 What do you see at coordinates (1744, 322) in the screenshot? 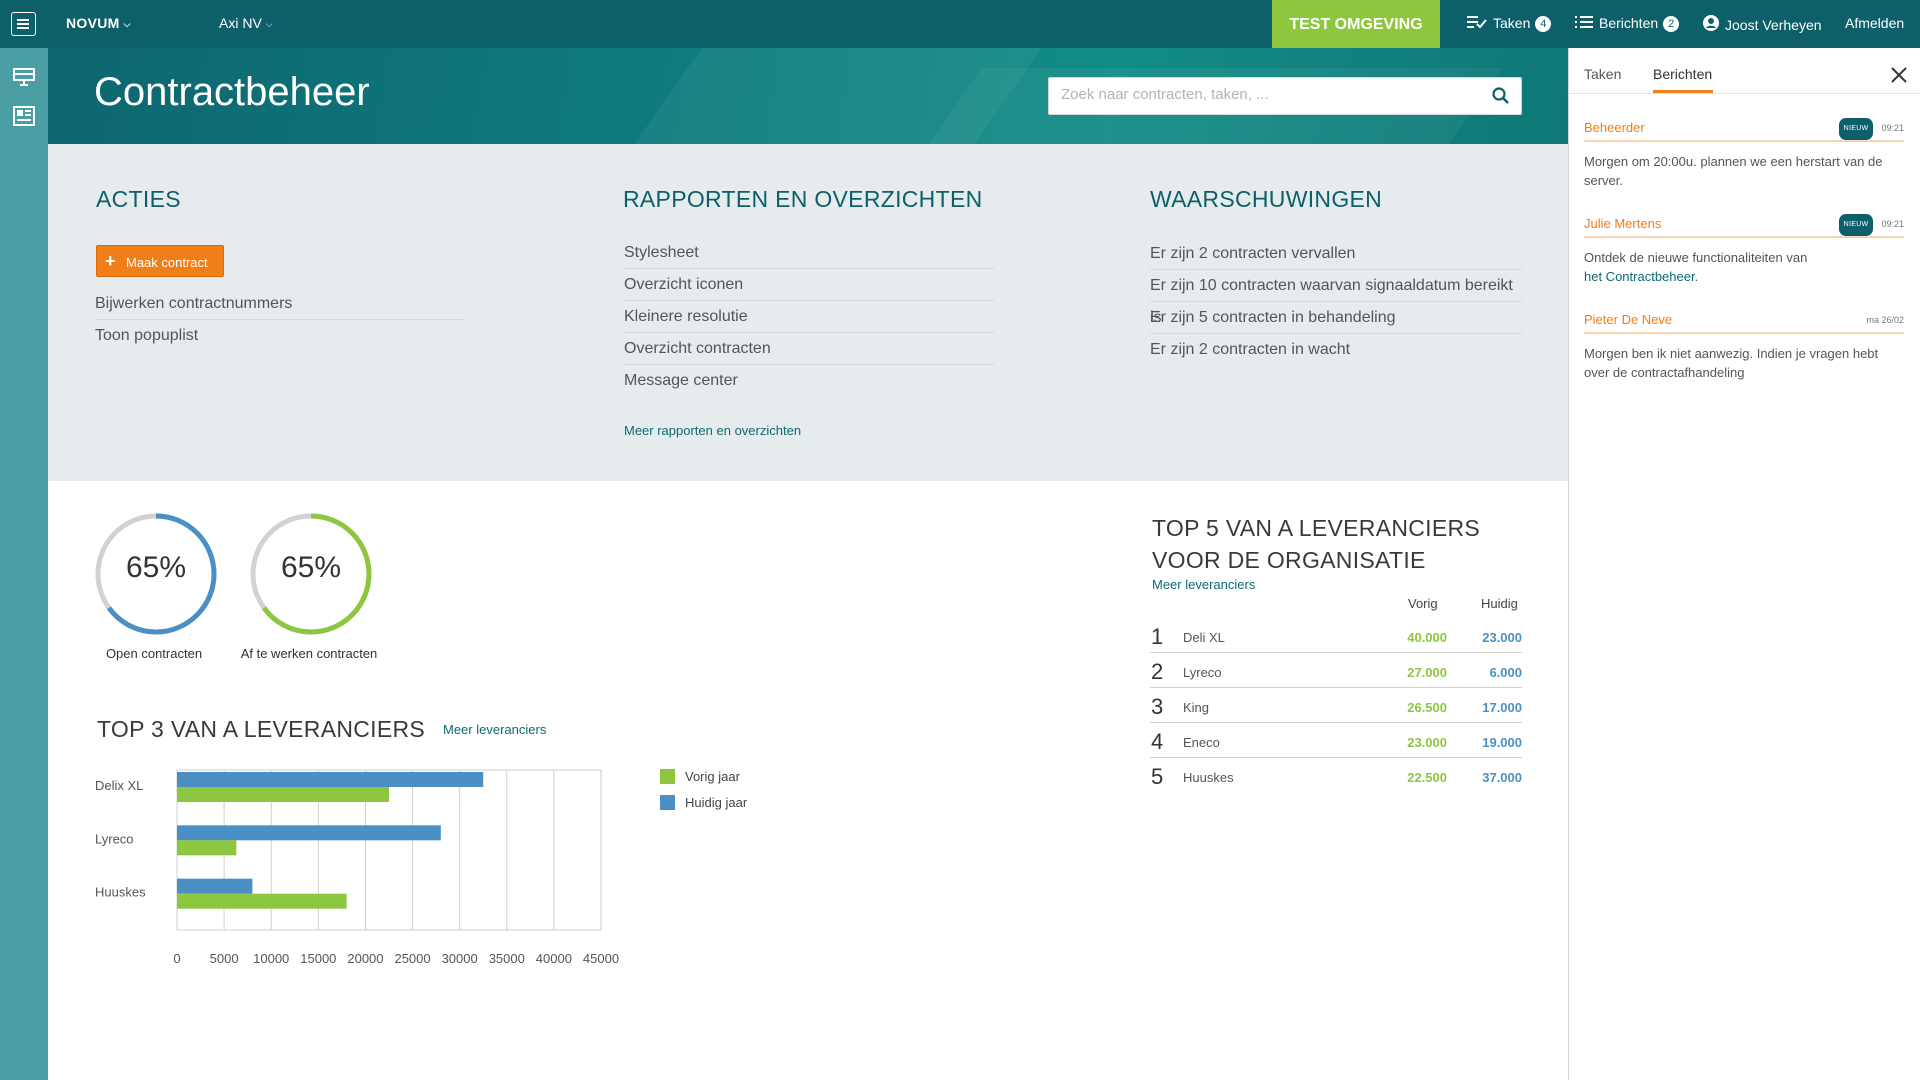
I see `message-header: Pieter De Neve ma 26/02` at bounding box center [1744, 322].